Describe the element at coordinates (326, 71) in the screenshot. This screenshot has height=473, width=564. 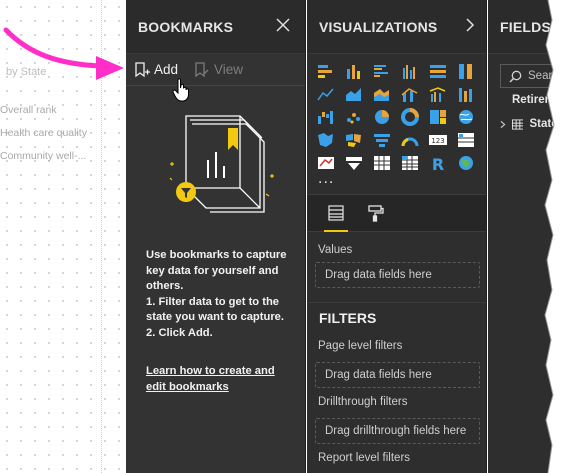
I see `stacked-bar-chart-icon` at that location.